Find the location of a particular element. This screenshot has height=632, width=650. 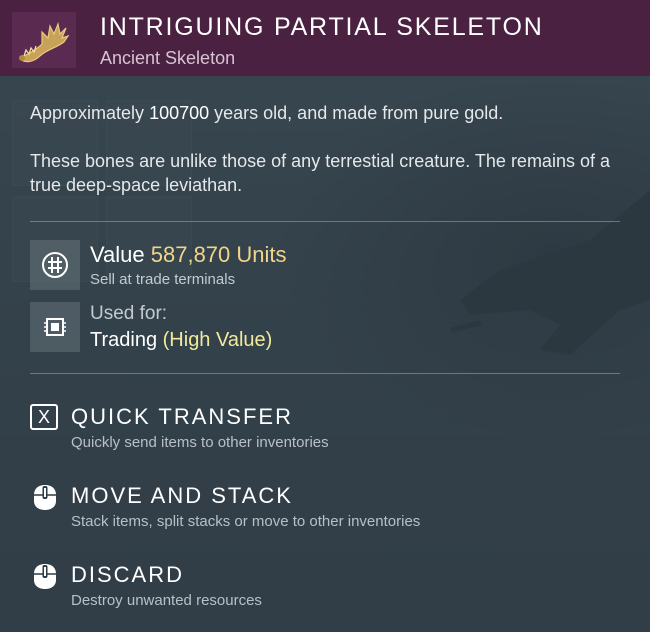

value-amount: 587,870 Units is located at coordinates (218, 254).